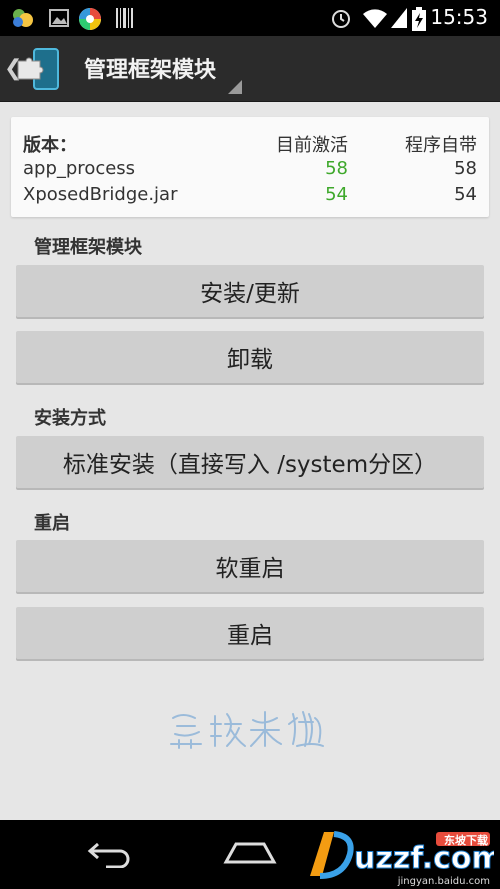  What do you see at coordinates (465, 168) in the screenshot?
I see `row-bundled-app-process: 58` at bounding box center [465, 168].